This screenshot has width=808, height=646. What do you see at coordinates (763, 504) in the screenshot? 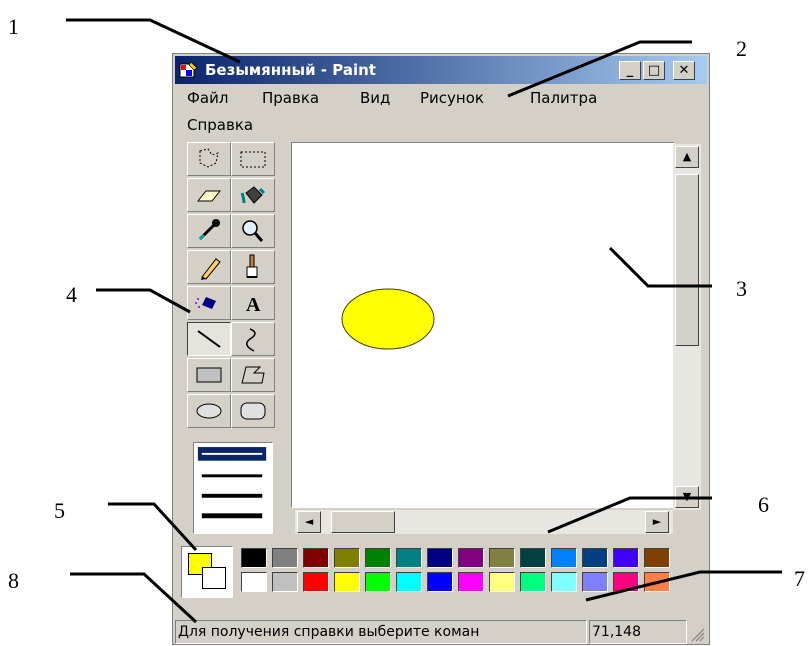
I see `callout-6: 6` at bounding box center [763, 504].